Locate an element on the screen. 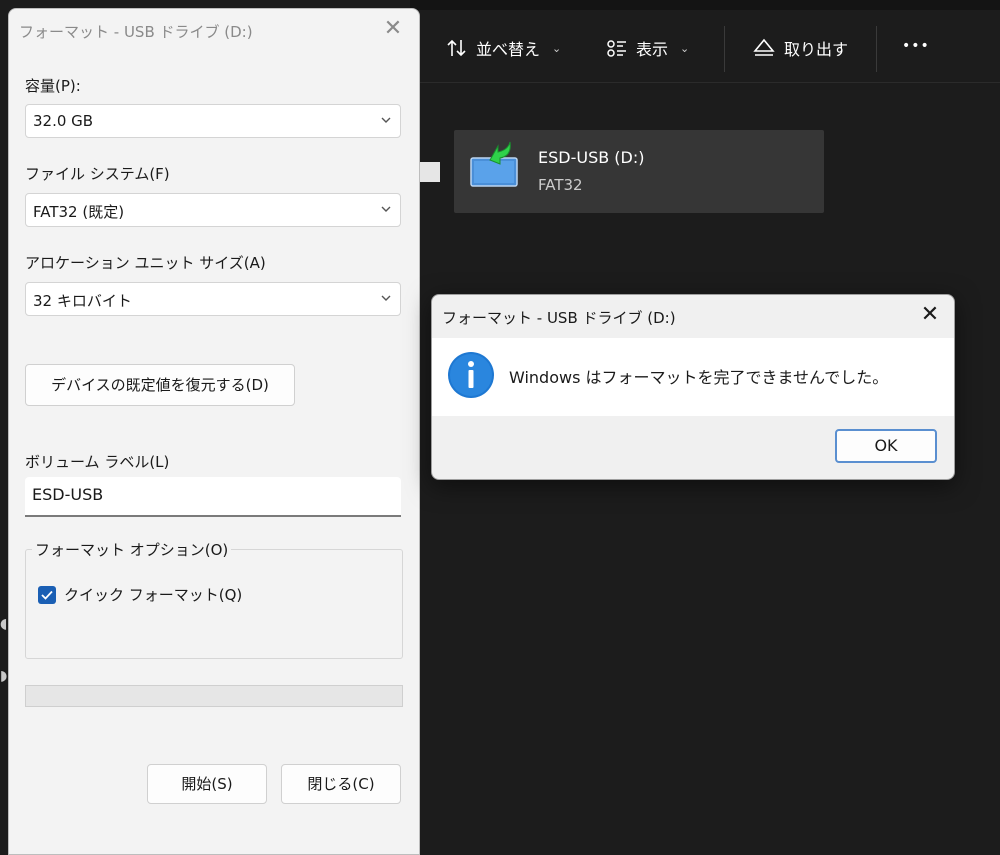 The width and height of the screenshot is (1000, 855). background-element is located at coordinates (430, 172).